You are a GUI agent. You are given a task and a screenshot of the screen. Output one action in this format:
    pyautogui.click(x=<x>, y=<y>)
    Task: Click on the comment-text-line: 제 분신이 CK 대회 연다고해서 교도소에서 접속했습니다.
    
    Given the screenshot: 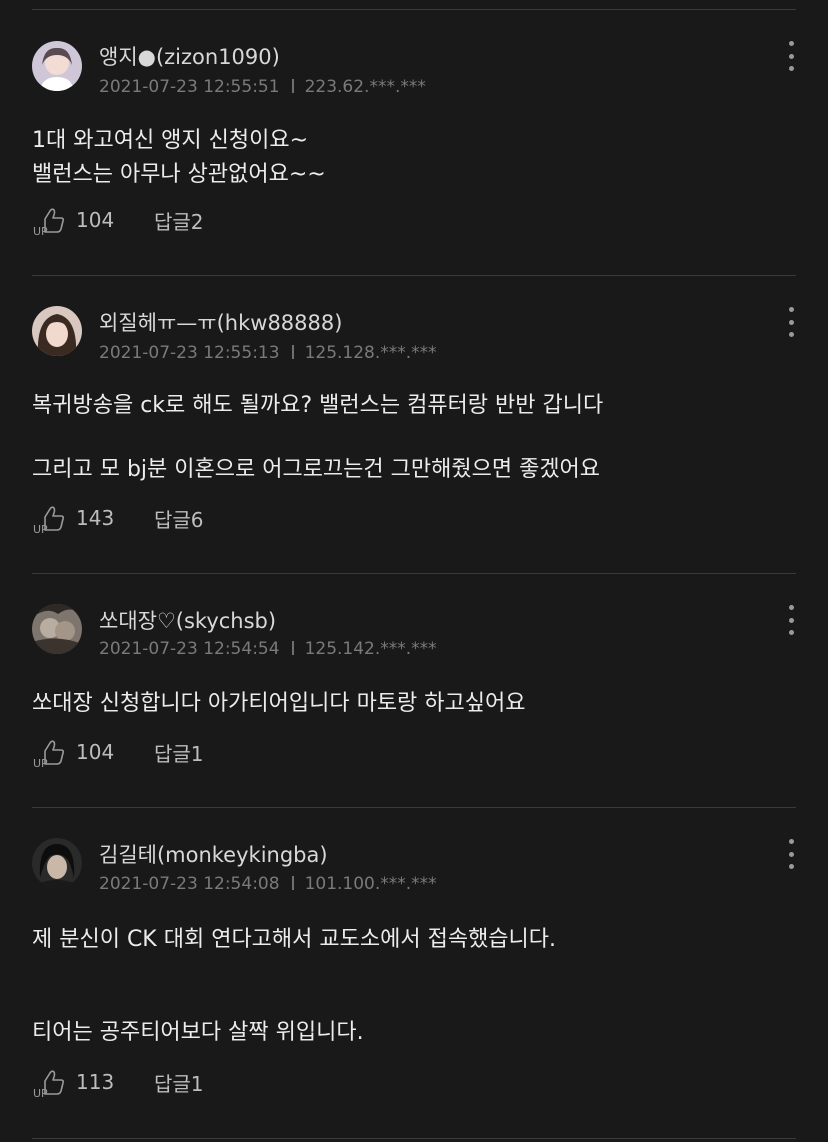 What is the action you would take?
    pyautogui.click(x=294, y=939)
    